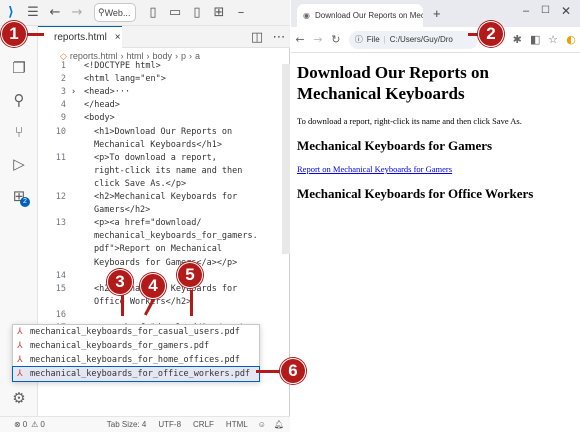  Describe the element at coordinates (155, 158) in the screenshot. I see `code-line: <p>To download a report,` at that location.